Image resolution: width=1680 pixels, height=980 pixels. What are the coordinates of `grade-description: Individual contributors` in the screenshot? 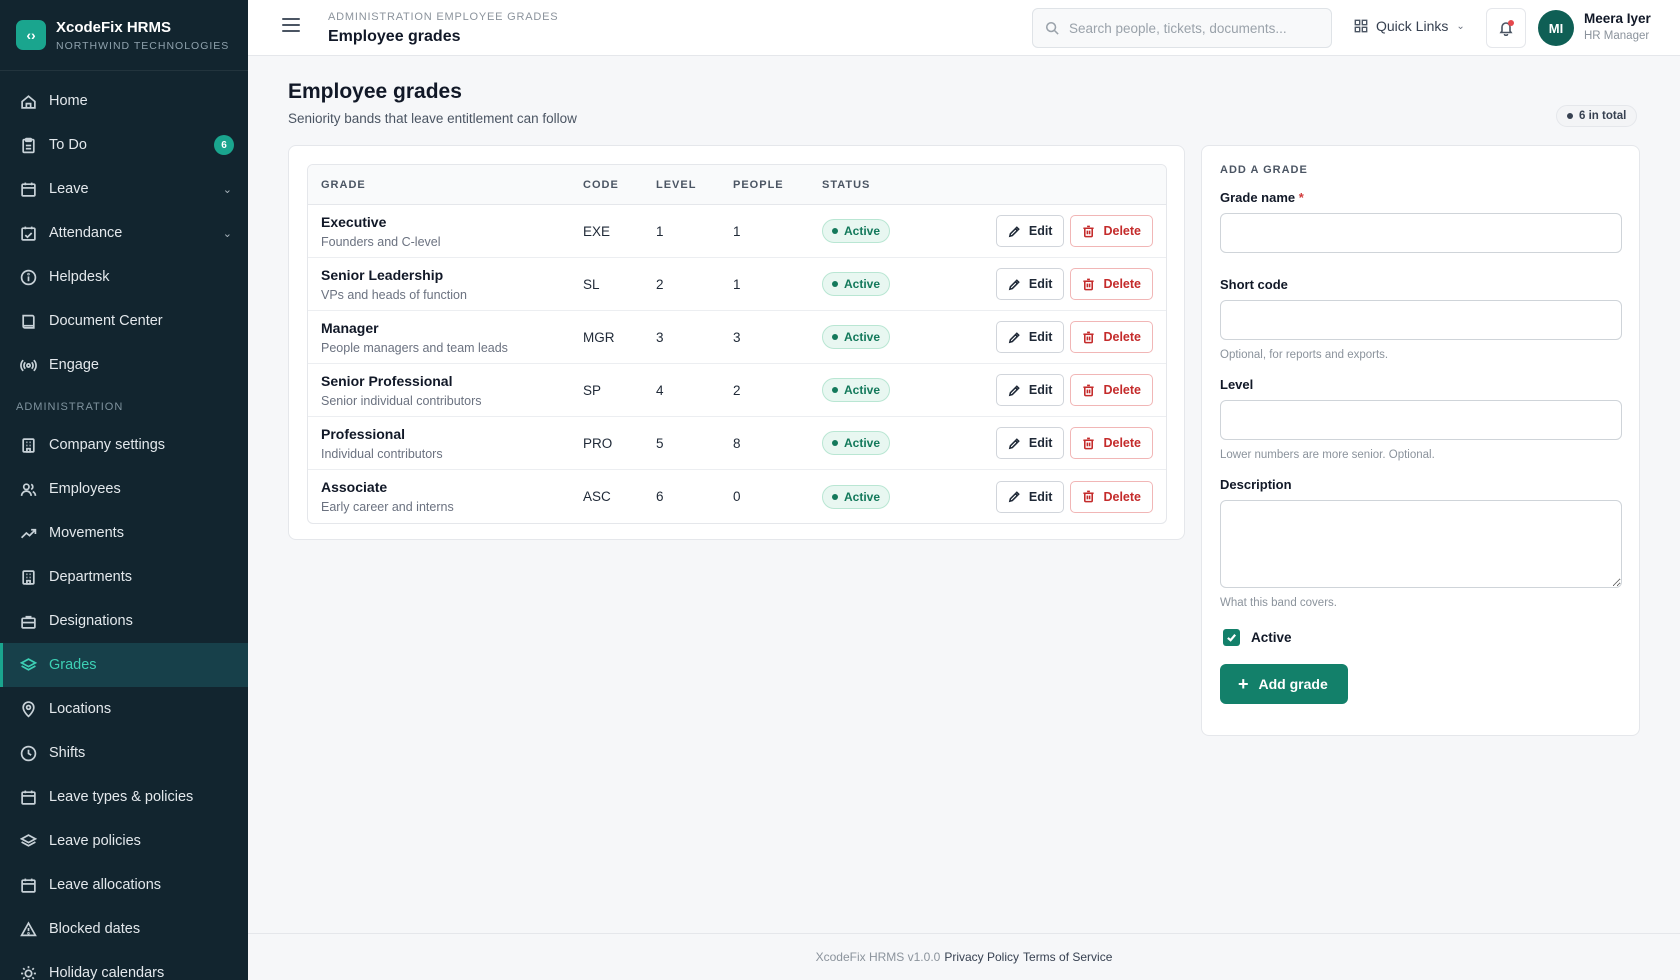 It's located at (382, 453).